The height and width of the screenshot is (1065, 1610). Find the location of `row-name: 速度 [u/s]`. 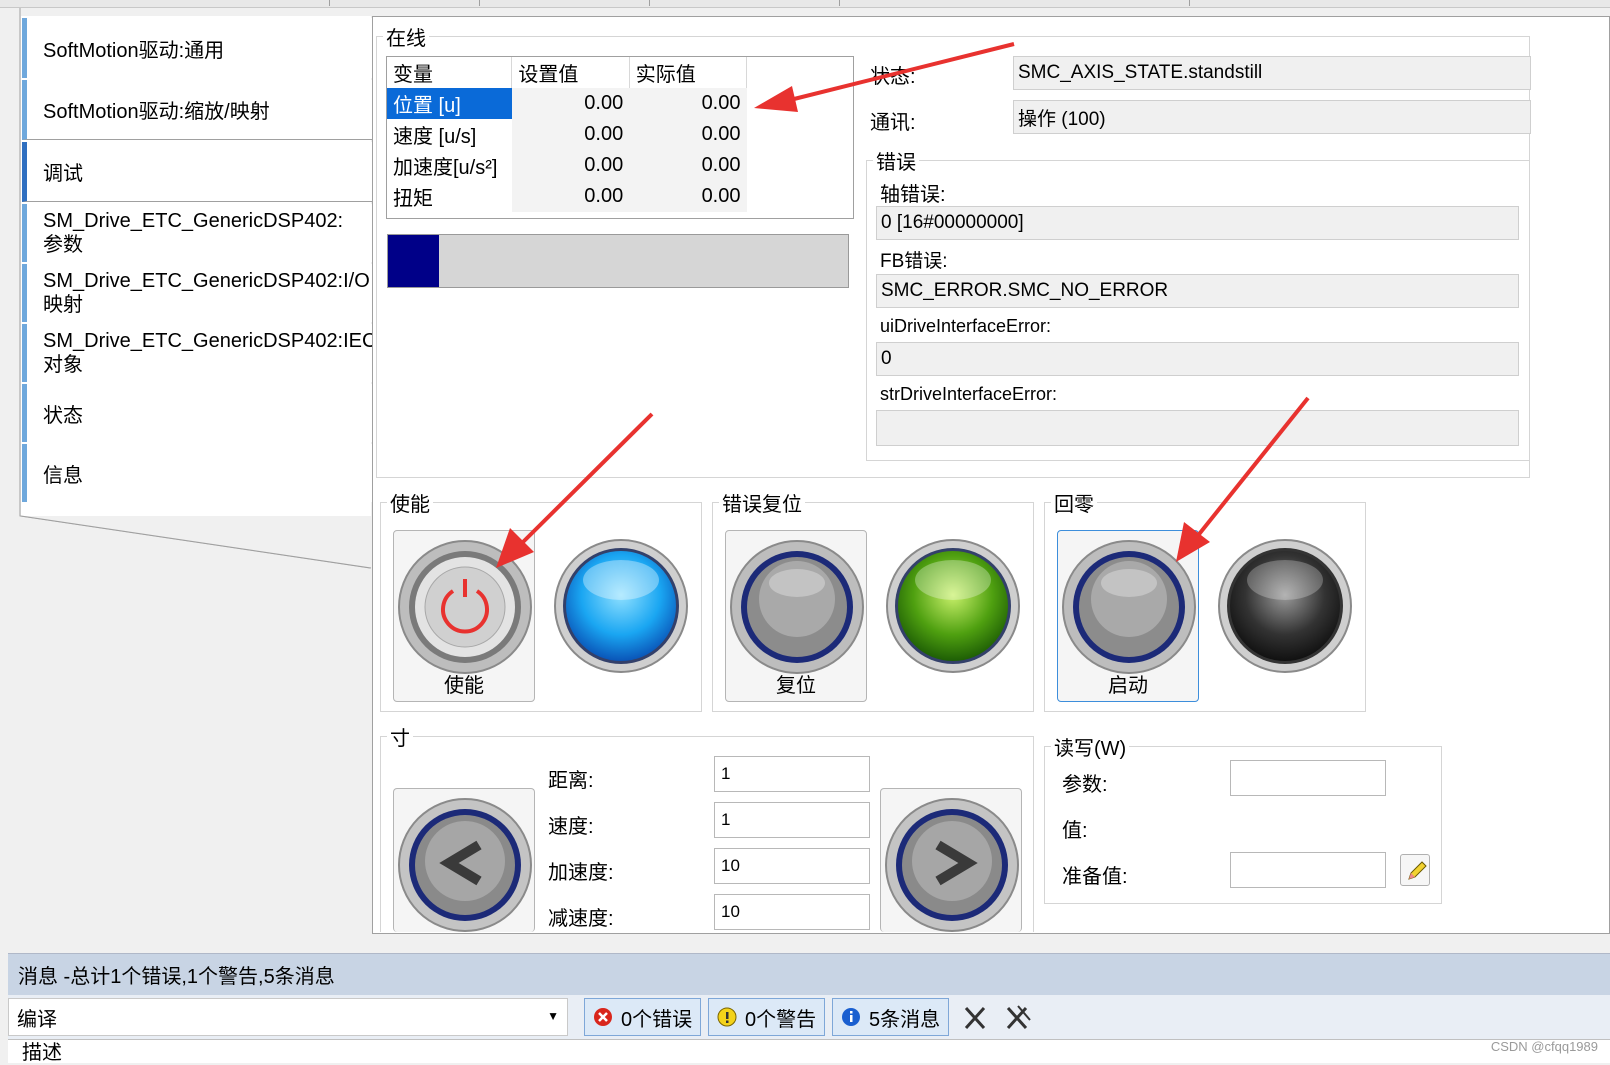

row-name: 速度 [u/s] is located at coordinates (435, 137).